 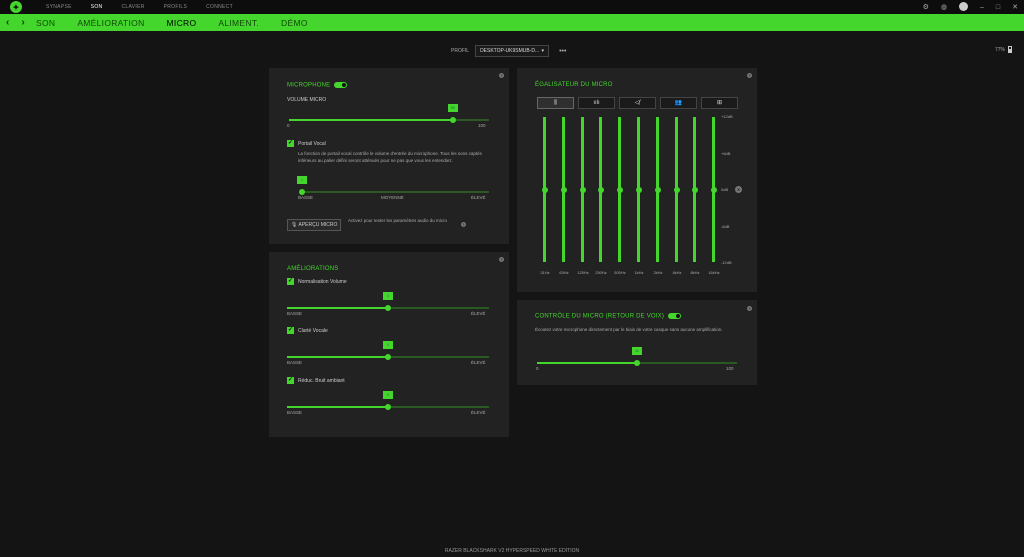 What do you see at coordinates (290, 143) in the screenshot?
I see `voice-gate-checkbox: ✓` at bounding box center [290, 143].